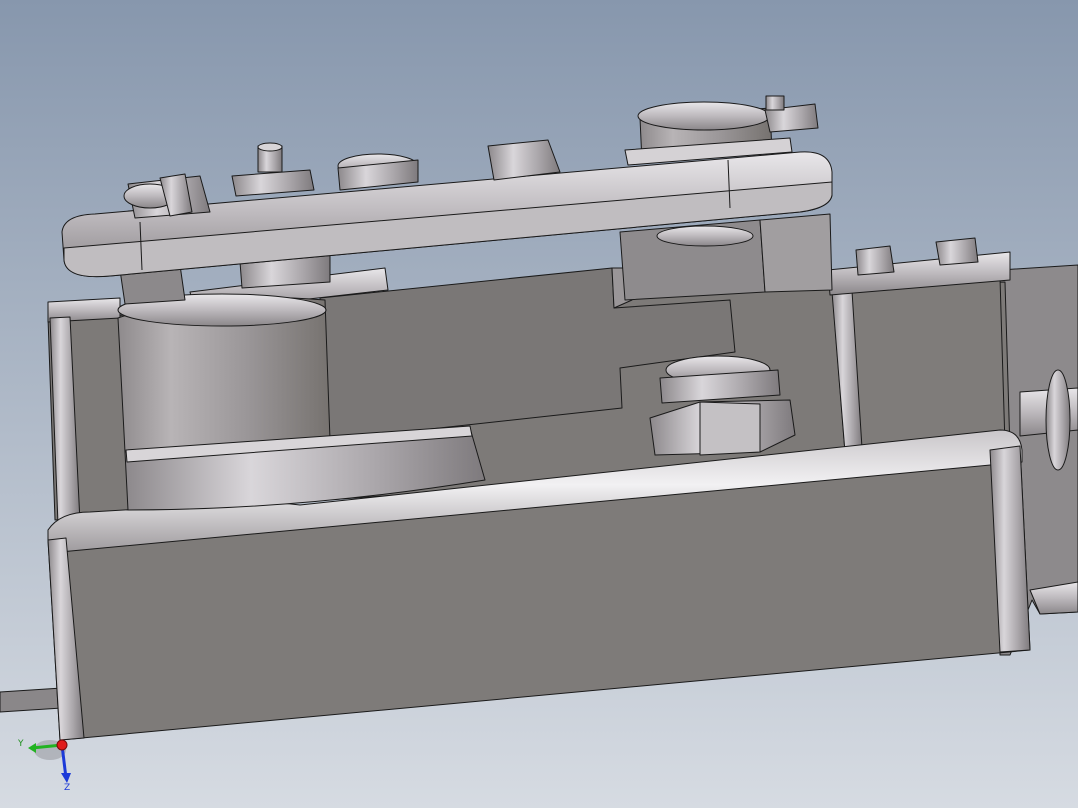 The width and height of the screenshot is (1078, 808). What do you see at coordinates (775, 103) in the screenshot?
I see `small-stud-right` at bounding box center [775, 103].